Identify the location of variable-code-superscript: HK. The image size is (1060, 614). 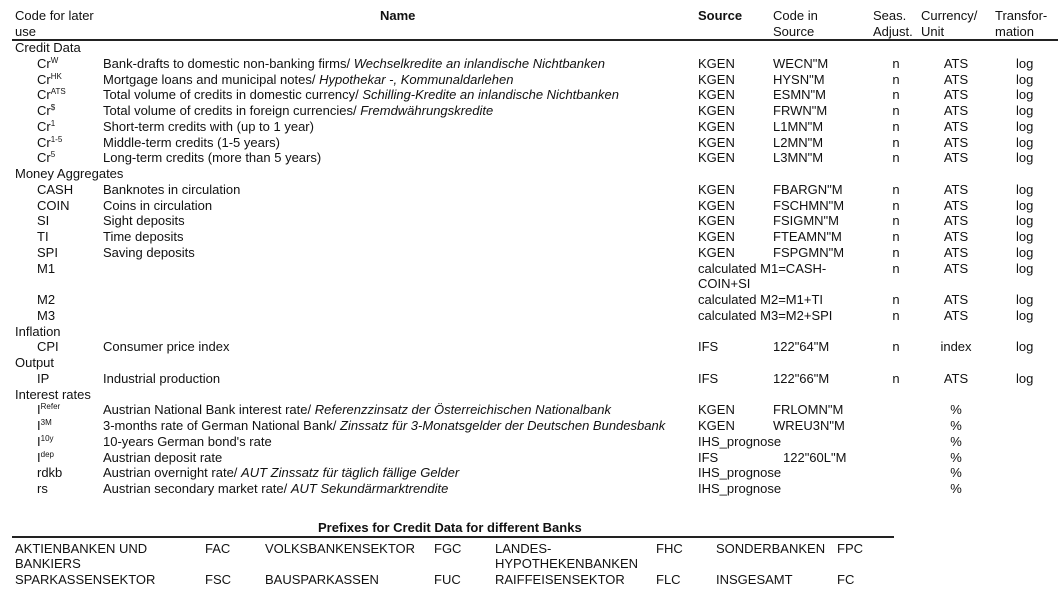
(56, 76).